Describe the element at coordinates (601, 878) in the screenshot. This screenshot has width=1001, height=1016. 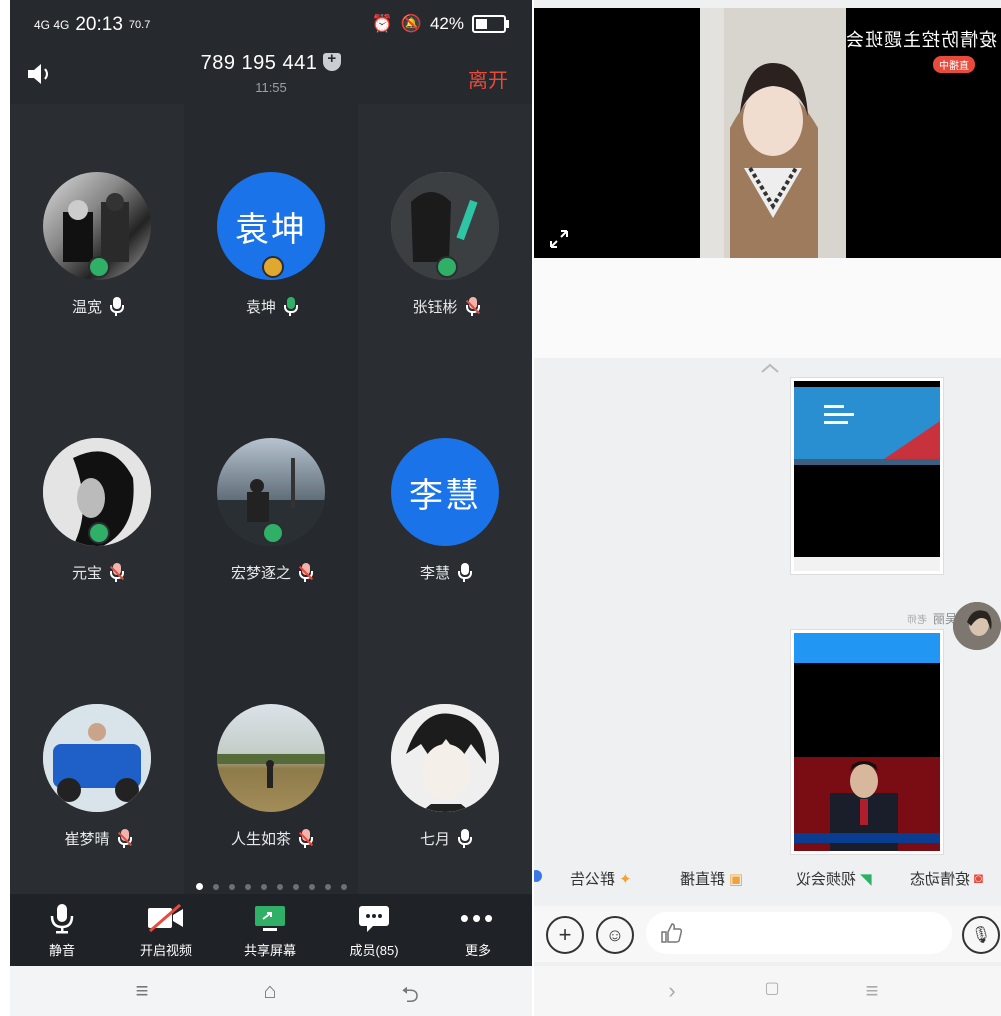
I see `quick-announcement: ✦ 群公告` at that location.